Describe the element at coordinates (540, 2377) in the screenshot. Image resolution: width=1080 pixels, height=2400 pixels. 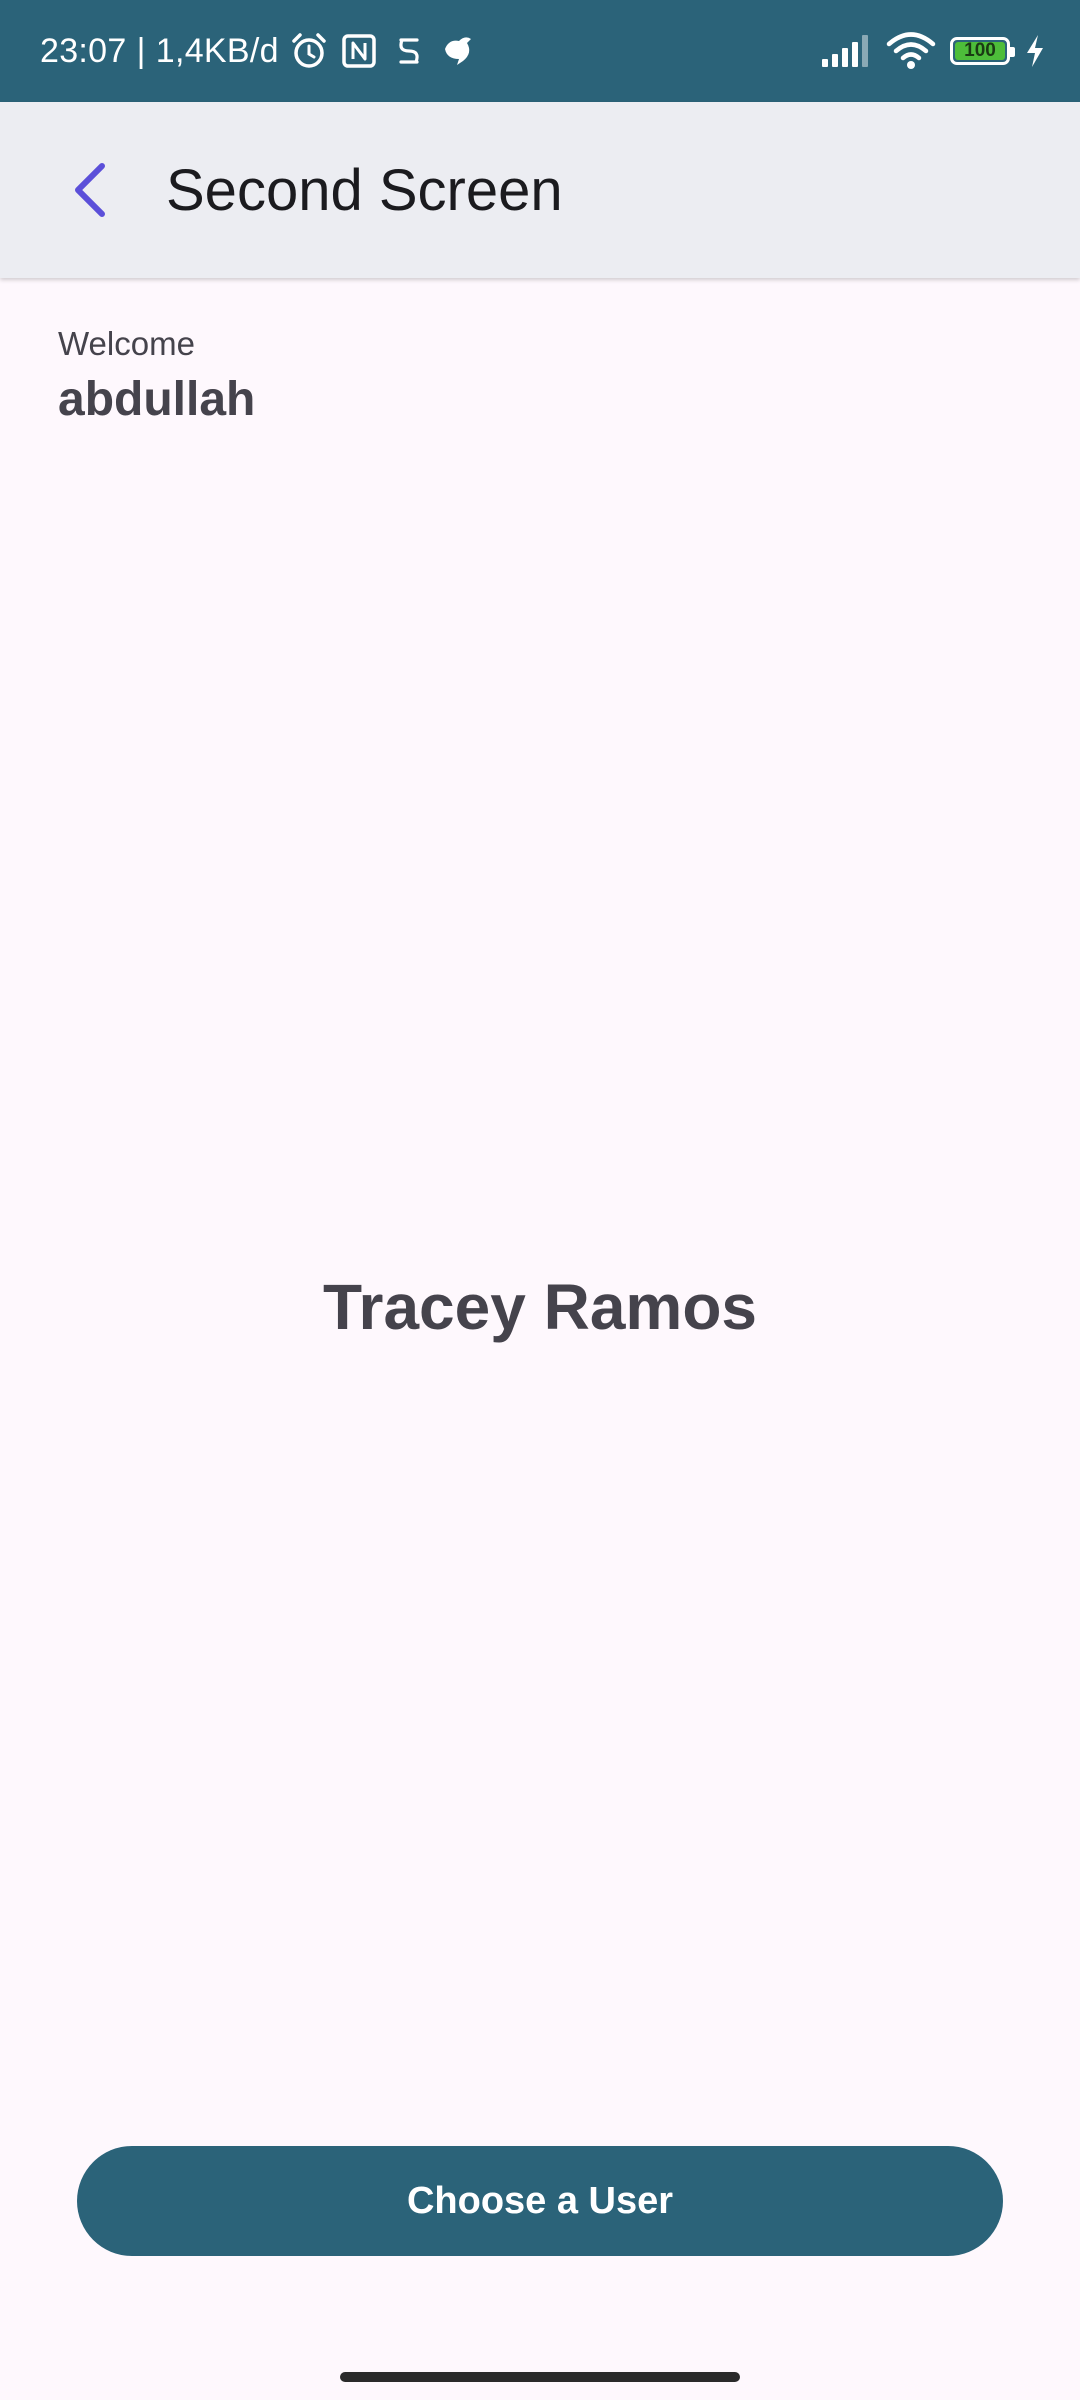
I see `home-indicator` at that location.